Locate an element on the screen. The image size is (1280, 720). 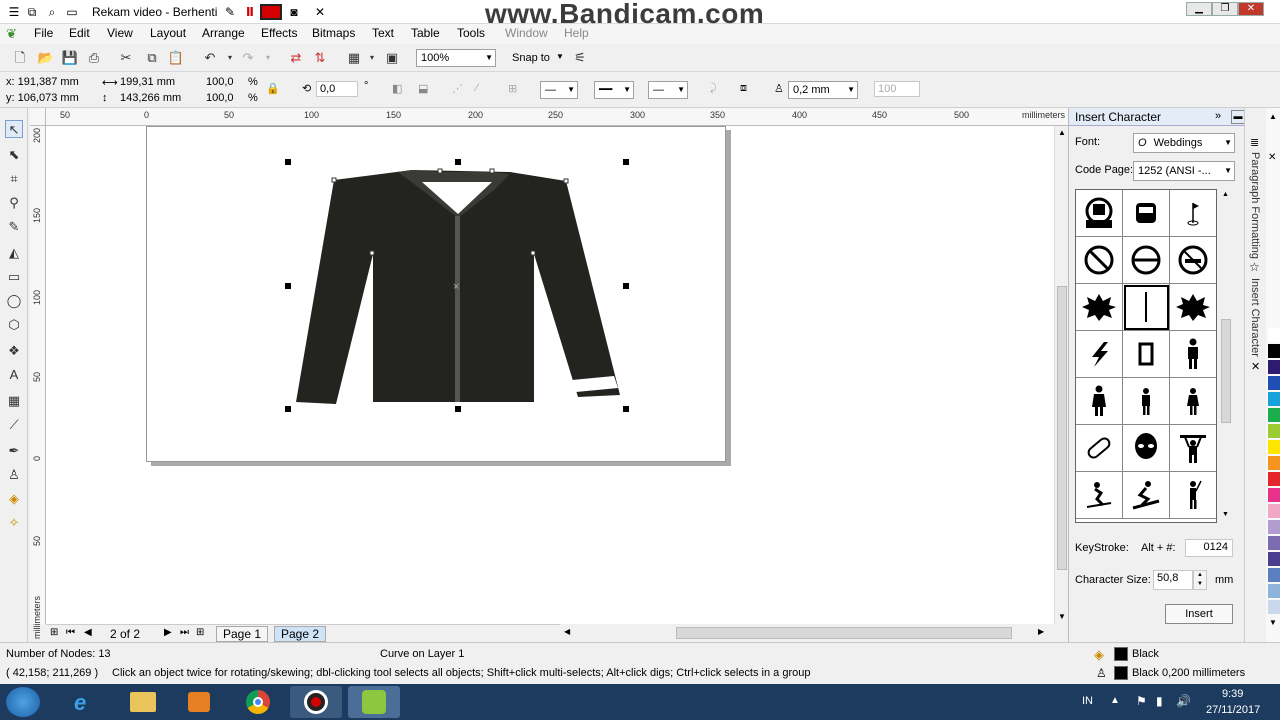
prev-page-icon: ◀ is located at coordinates (88, 632).